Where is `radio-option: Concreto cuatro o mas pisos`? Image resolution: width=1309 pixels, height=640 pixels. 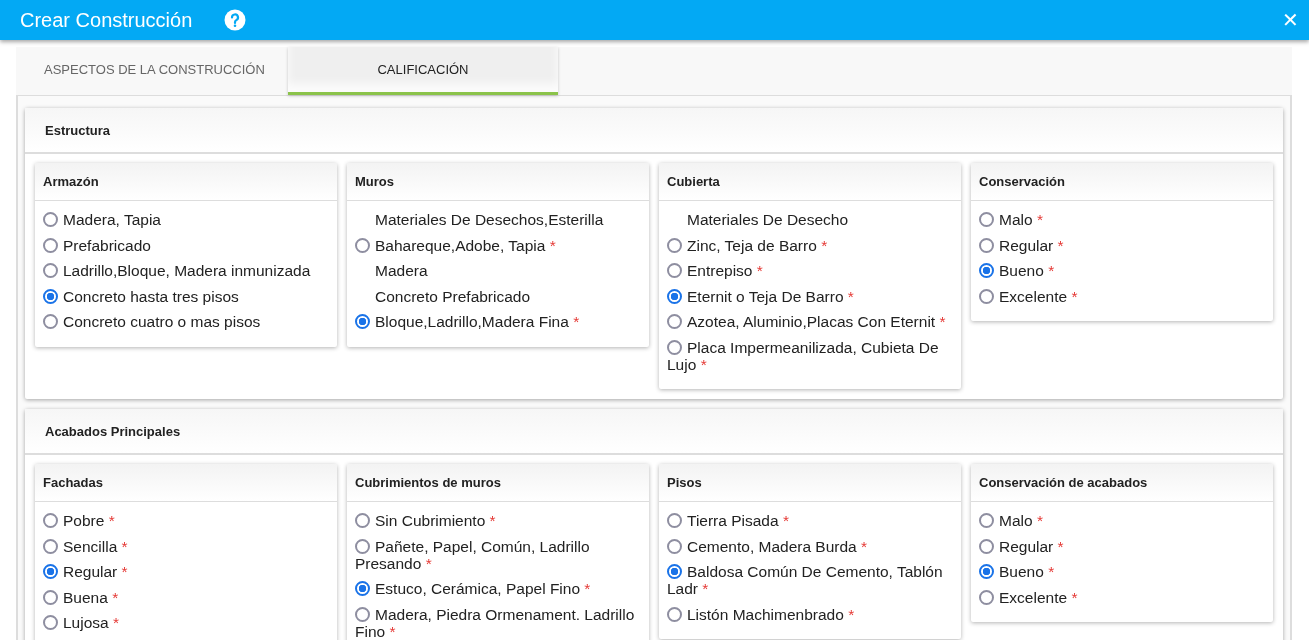 radio-option: Concreto cuatro o mas pisos is located at coordinates (186, 322).